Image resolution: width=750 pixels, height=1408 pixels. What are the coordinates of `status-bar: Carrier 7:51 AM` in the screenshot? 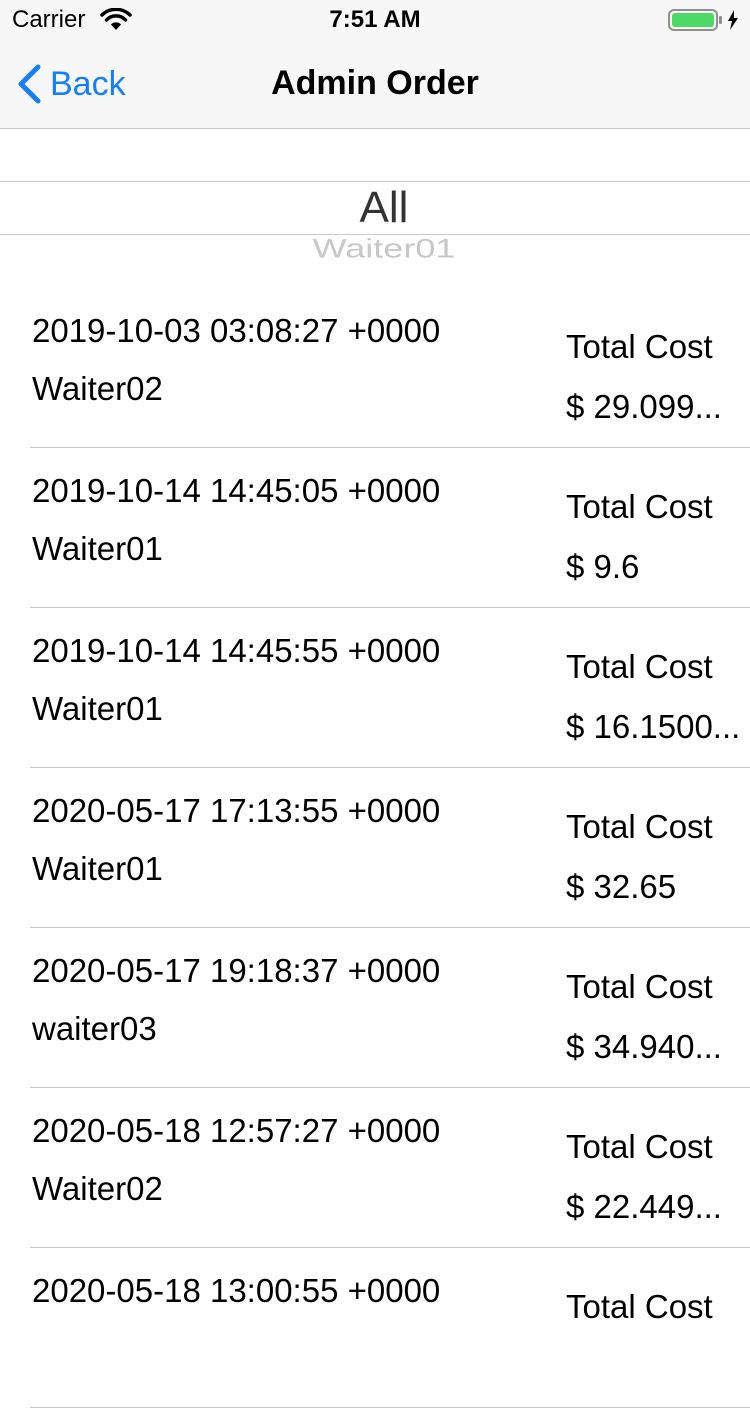 It's located at (375, 20).